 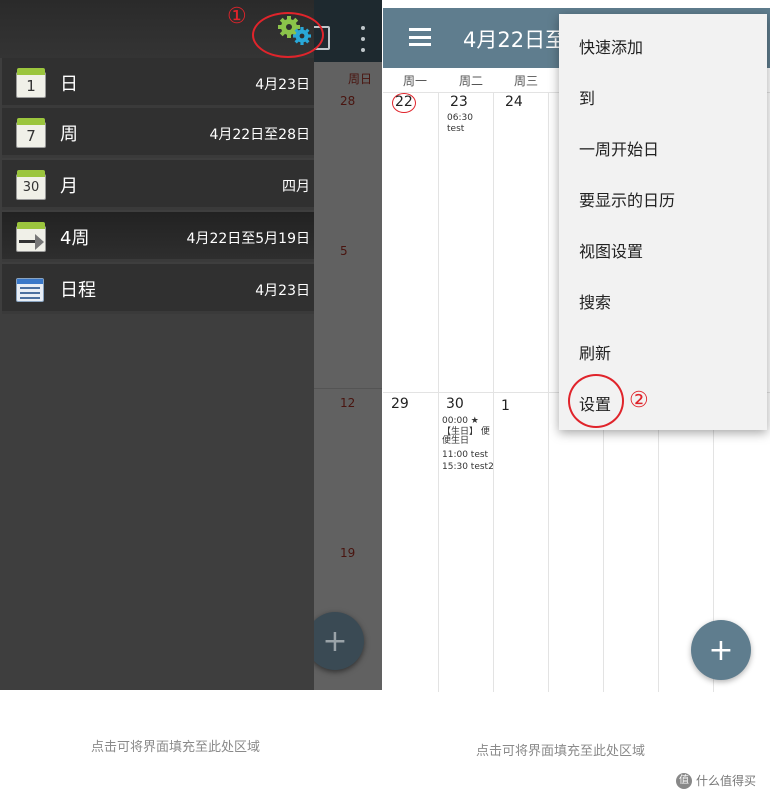 I want to click on drawer-item-range: 4月22日至5月19日, so click(x=248, y=239).